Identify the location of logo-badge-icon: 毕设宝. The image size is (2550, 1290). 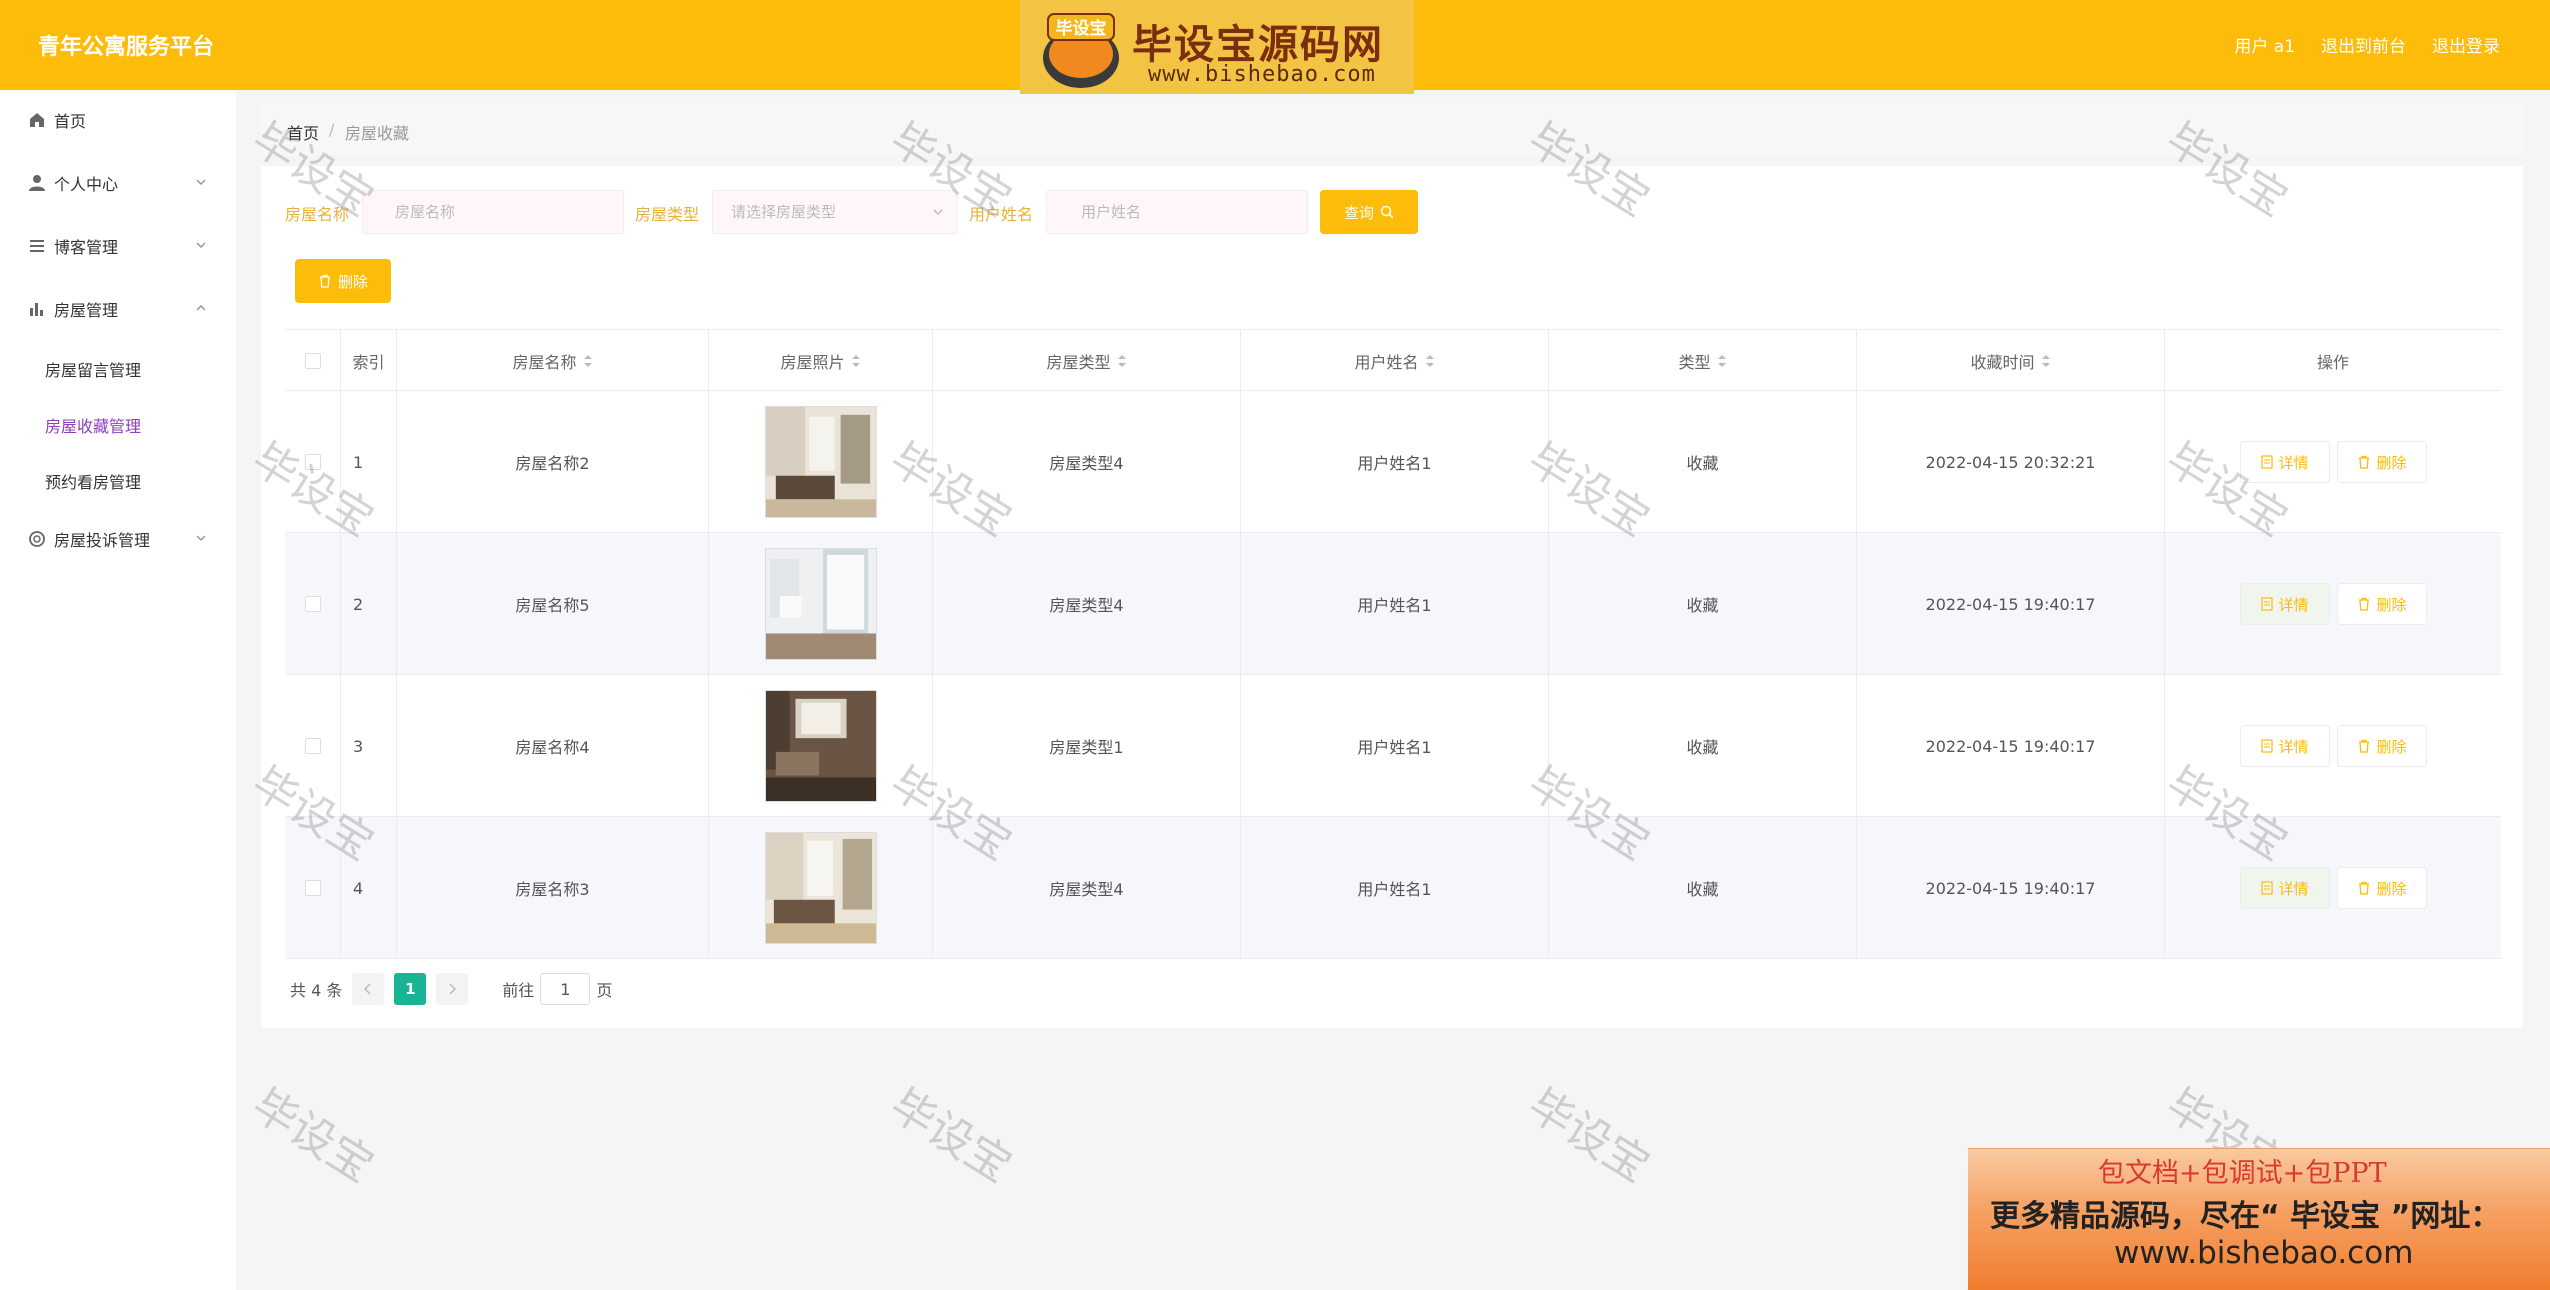
(1081, 50).